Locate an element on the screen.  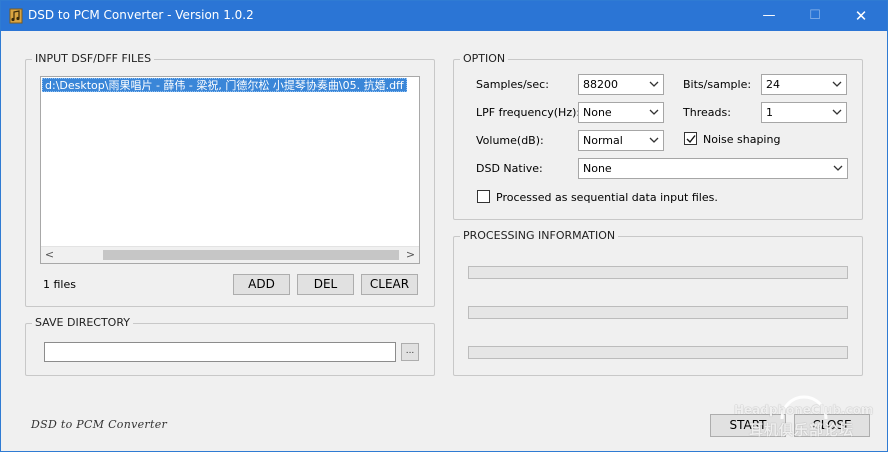
del-button: DEL is located at coordinates (325, 284).